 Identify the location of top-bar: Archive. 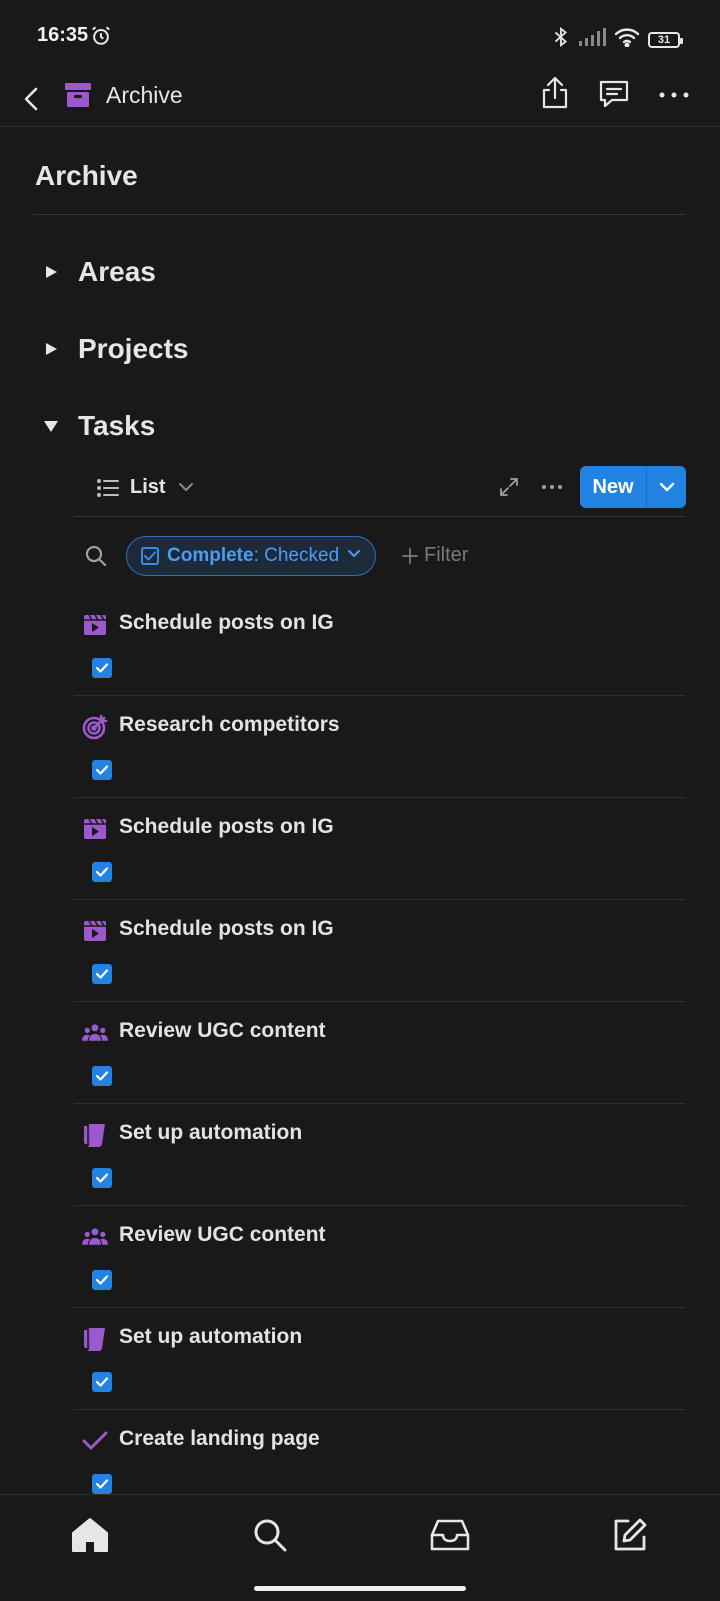
(360, 99).